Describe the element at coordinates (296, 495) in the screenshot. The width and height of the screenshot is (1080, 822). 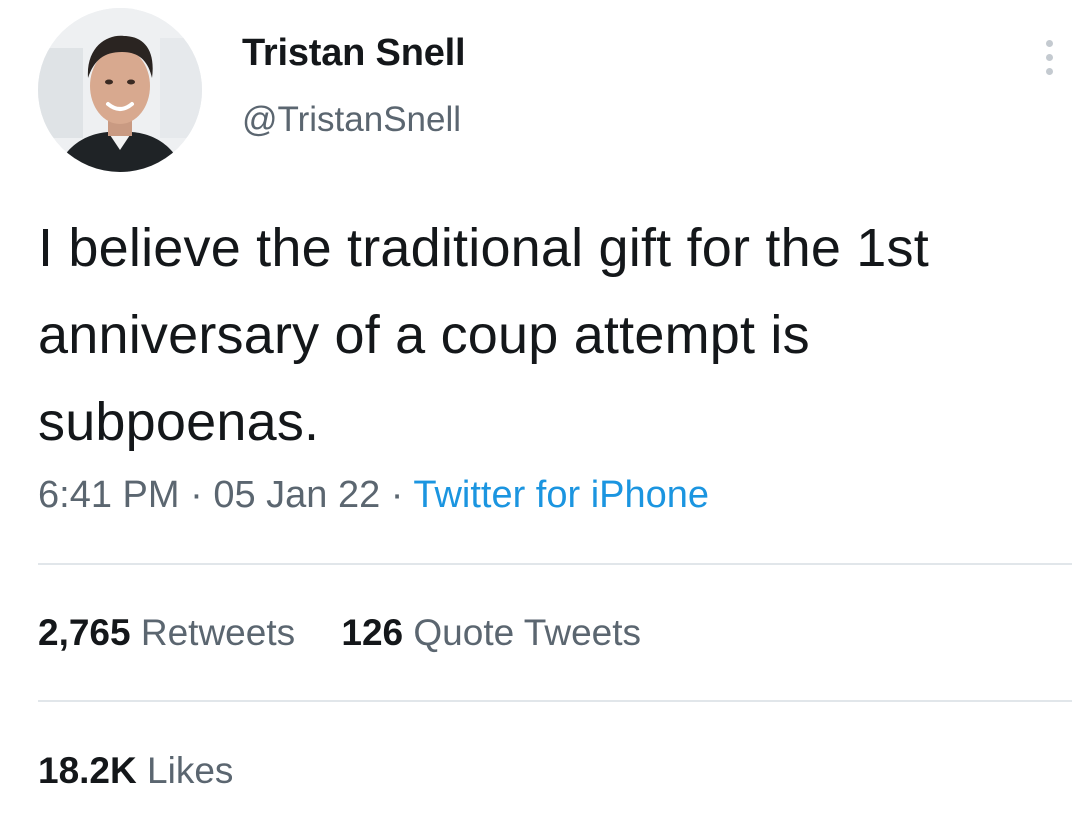
I see `tweet-date: 05 Jan 22` at that location.